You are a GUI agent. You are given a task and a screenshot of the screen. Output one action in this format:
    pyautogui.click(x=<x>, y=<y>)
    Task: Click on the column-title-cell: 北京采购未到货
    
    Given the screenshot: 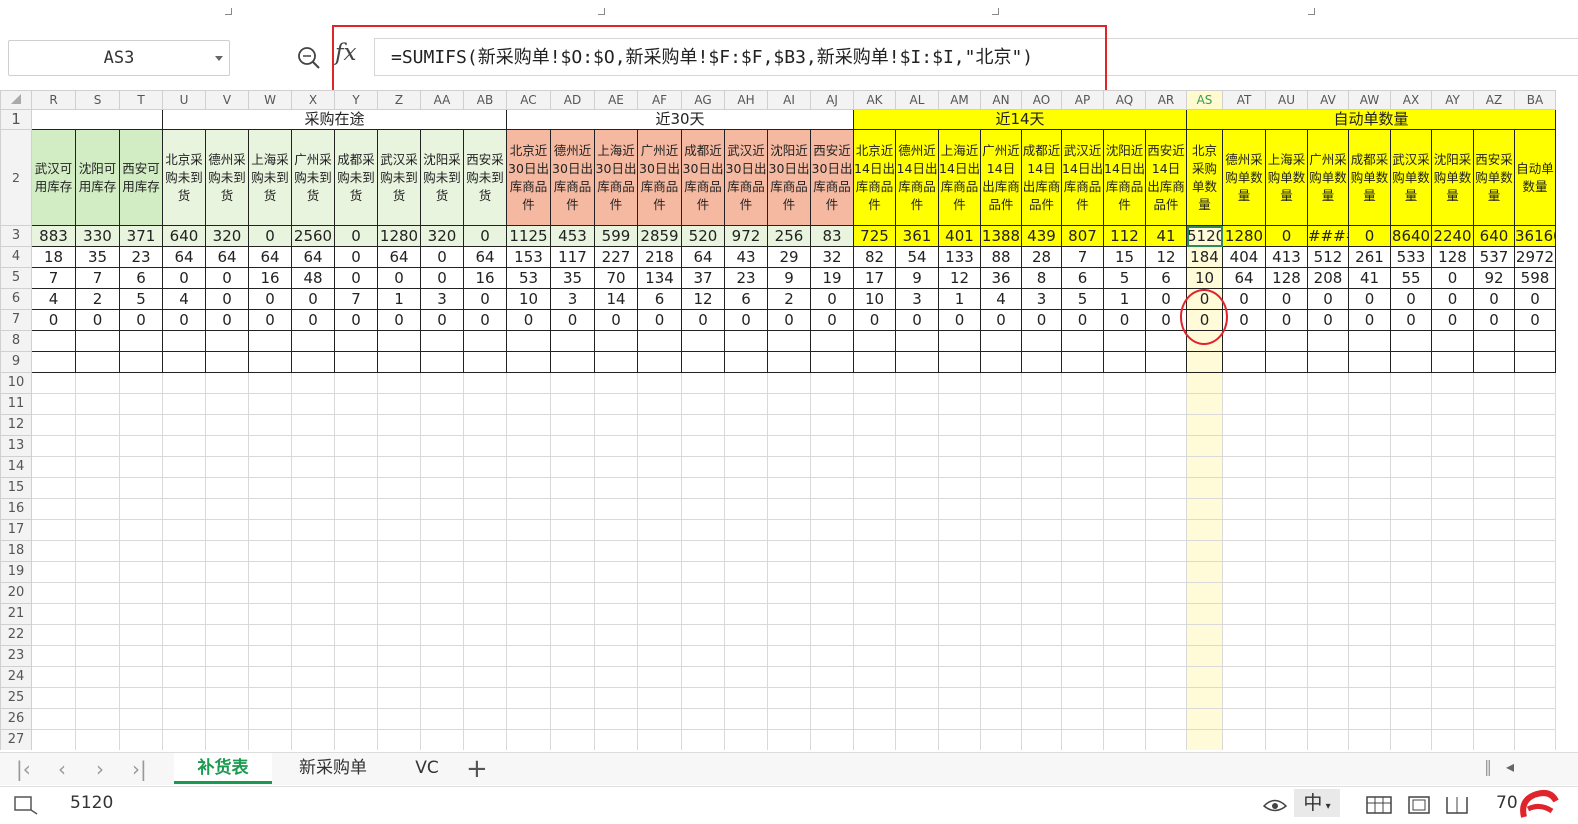 What is the action you would take?
    pyautogui.click(x=184, y=178)
    